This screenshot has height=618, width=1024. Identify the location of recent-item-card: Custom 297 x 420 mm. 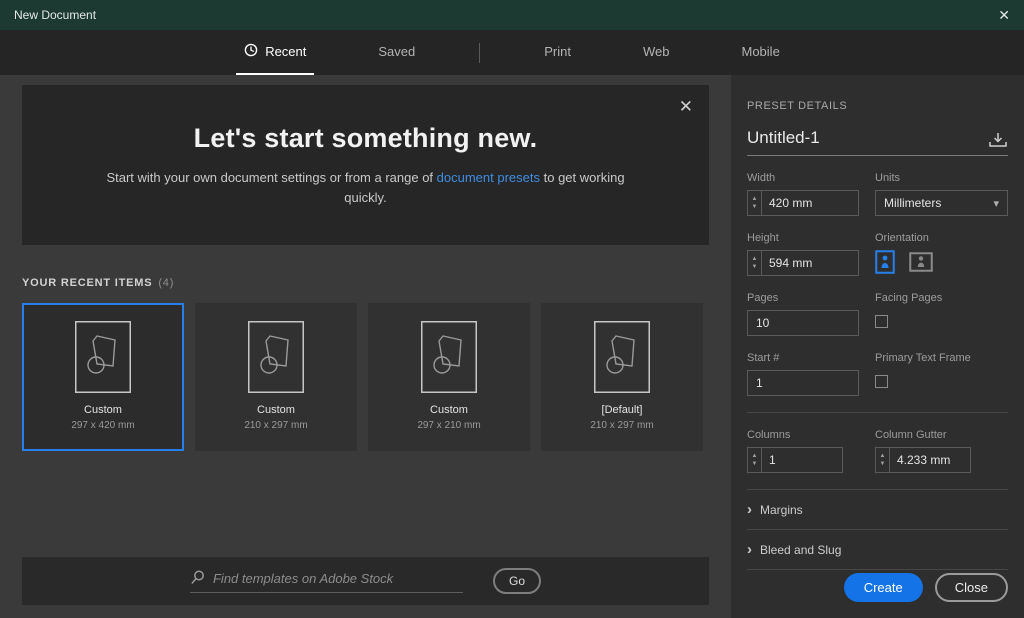
(103, 377).